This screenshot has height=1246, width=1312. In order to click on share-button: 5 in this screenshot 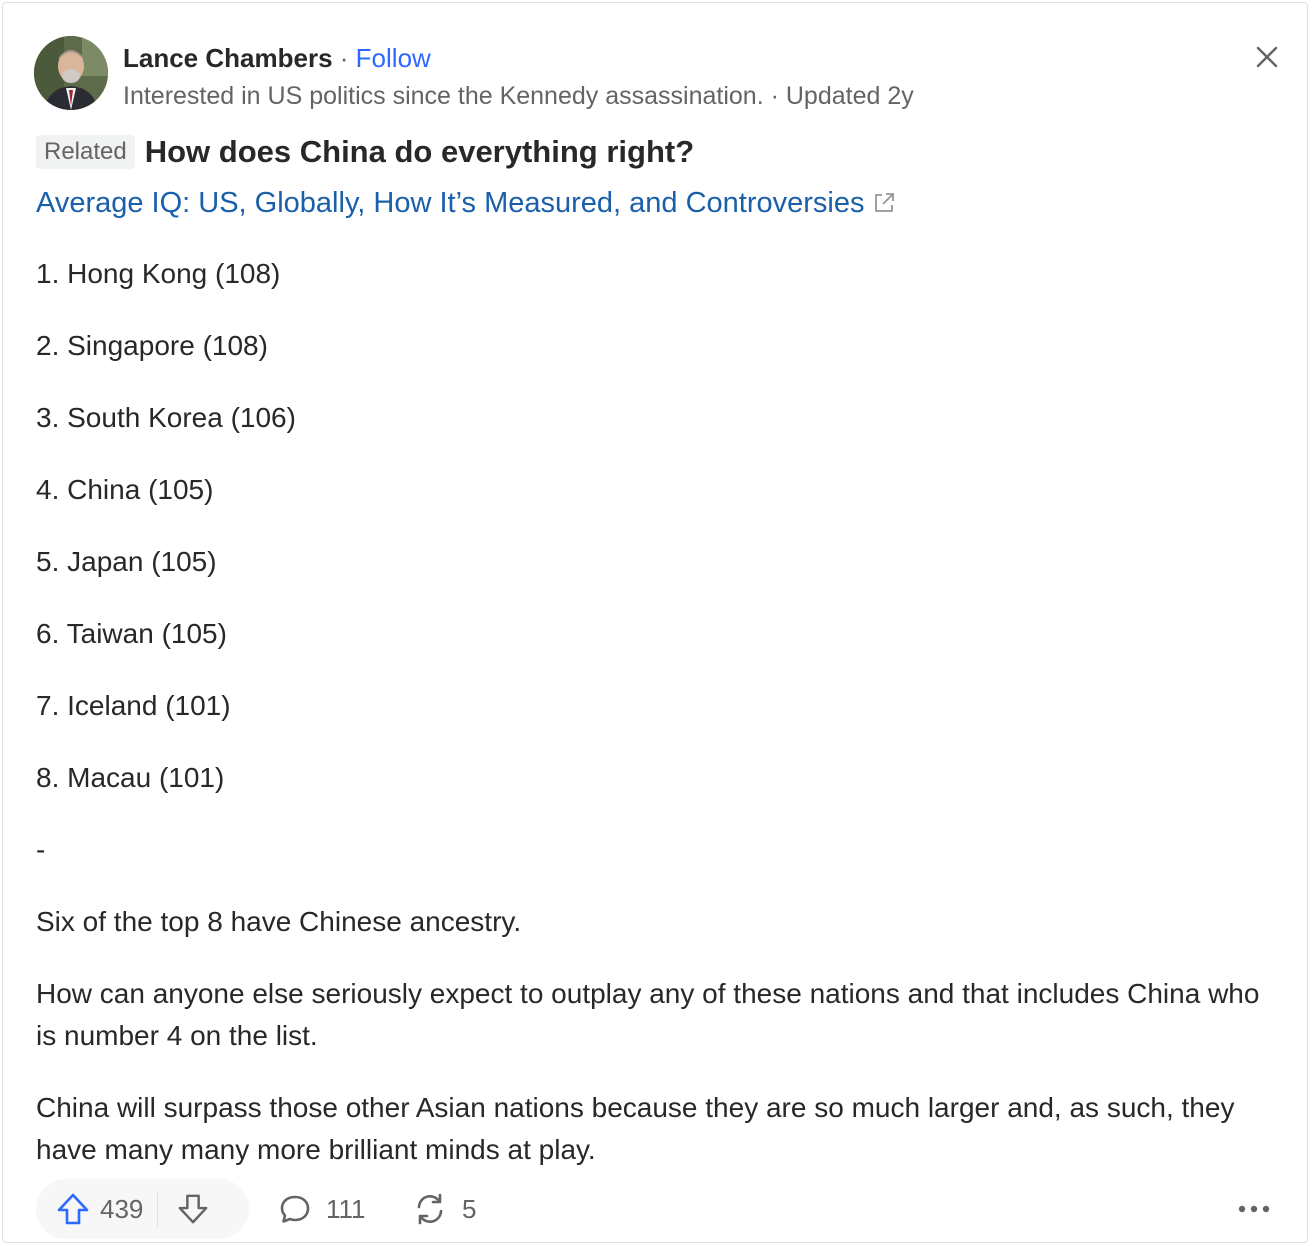, I will do `click(444, 1209)`.